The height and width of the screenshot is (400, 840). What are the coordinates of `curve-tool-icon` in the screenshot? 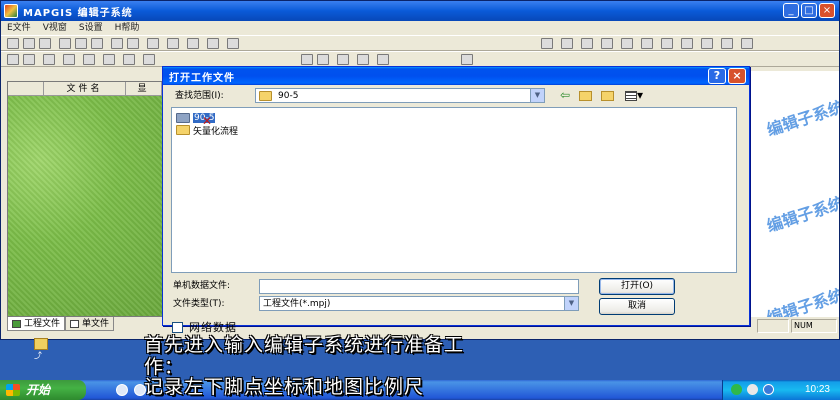 It's located at (149, 59).